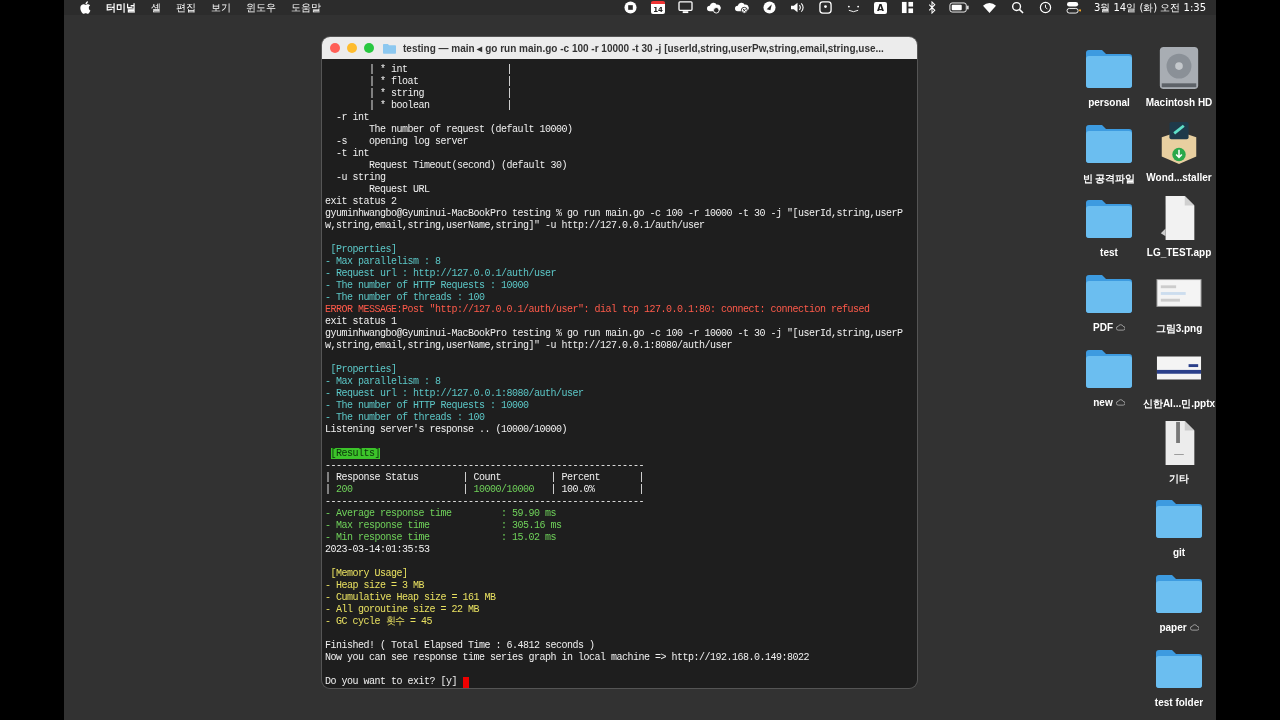  What do you see at coordinates (375, 586) in the screenshot?
I see `terminal-line: - Heap size = 3 MB` at bounding box center [375, 586].